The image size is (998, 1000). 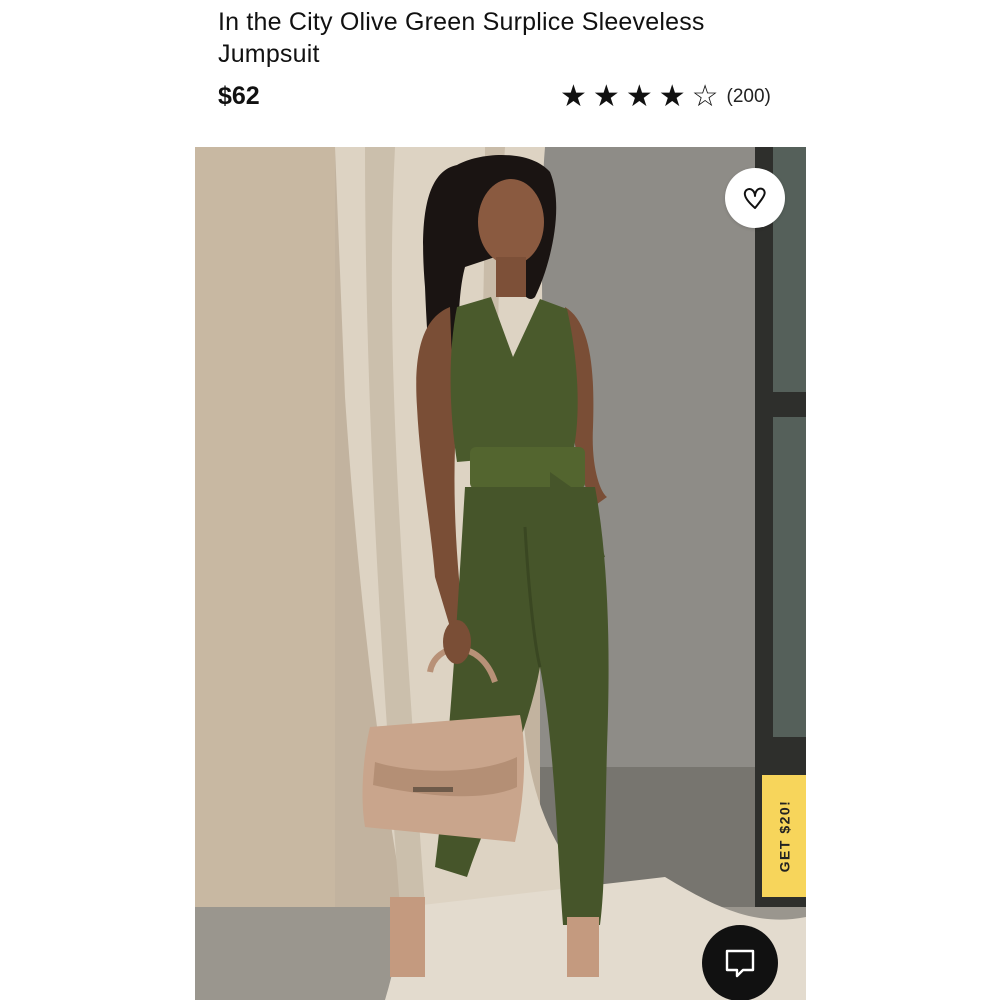 I want to click on product-price: $62, so click(x=239, y=96).